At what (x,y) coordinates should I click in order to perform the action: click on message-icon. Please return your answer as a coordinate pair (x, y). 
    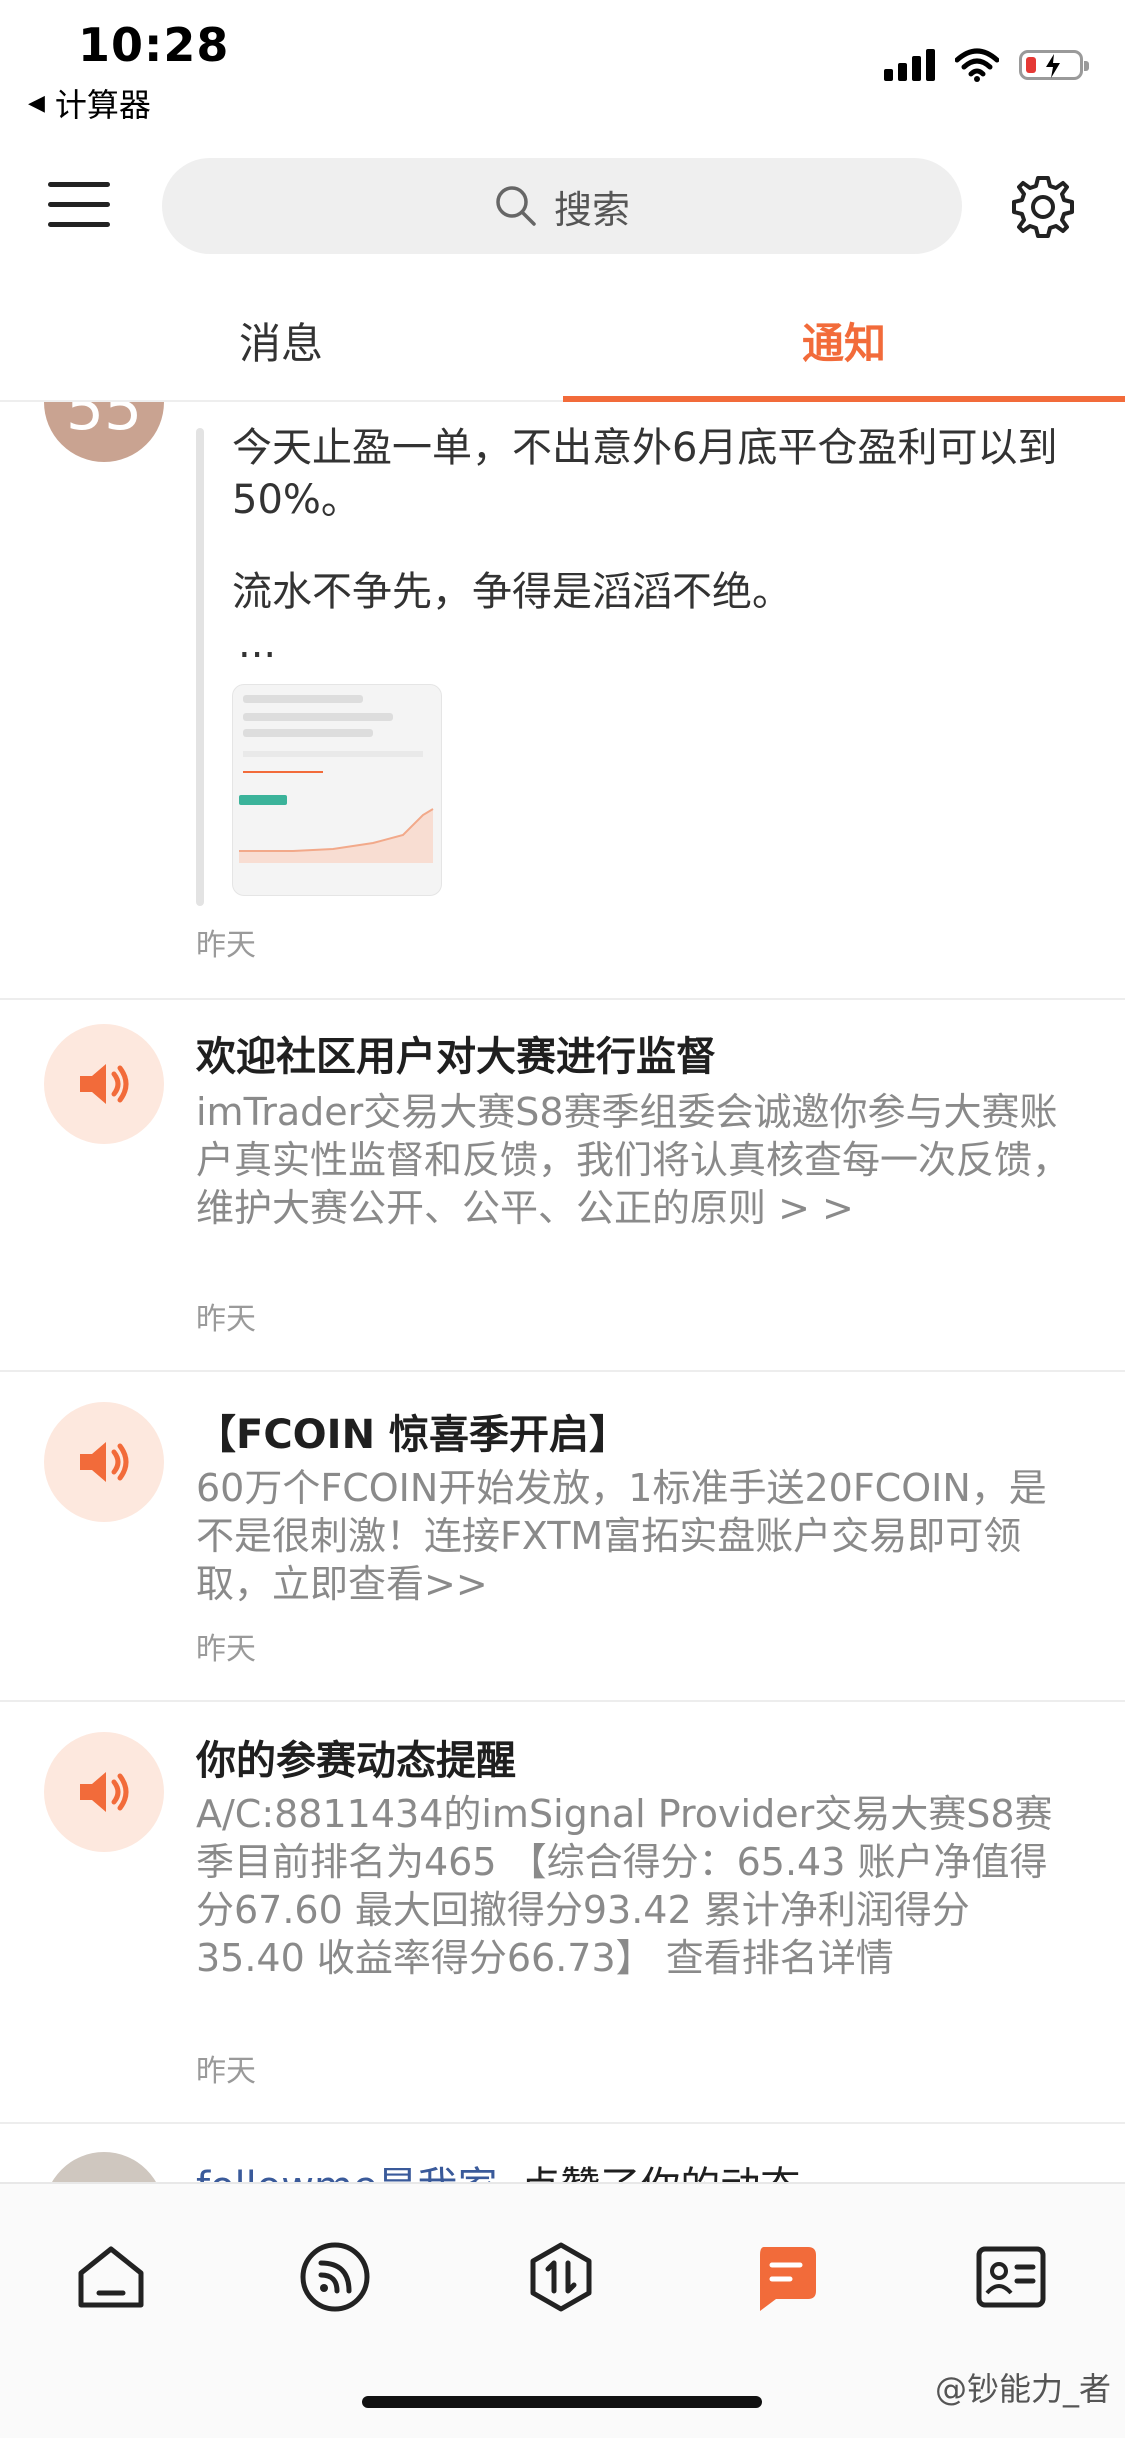
    Looking at the image, I should click on (788, 2279).